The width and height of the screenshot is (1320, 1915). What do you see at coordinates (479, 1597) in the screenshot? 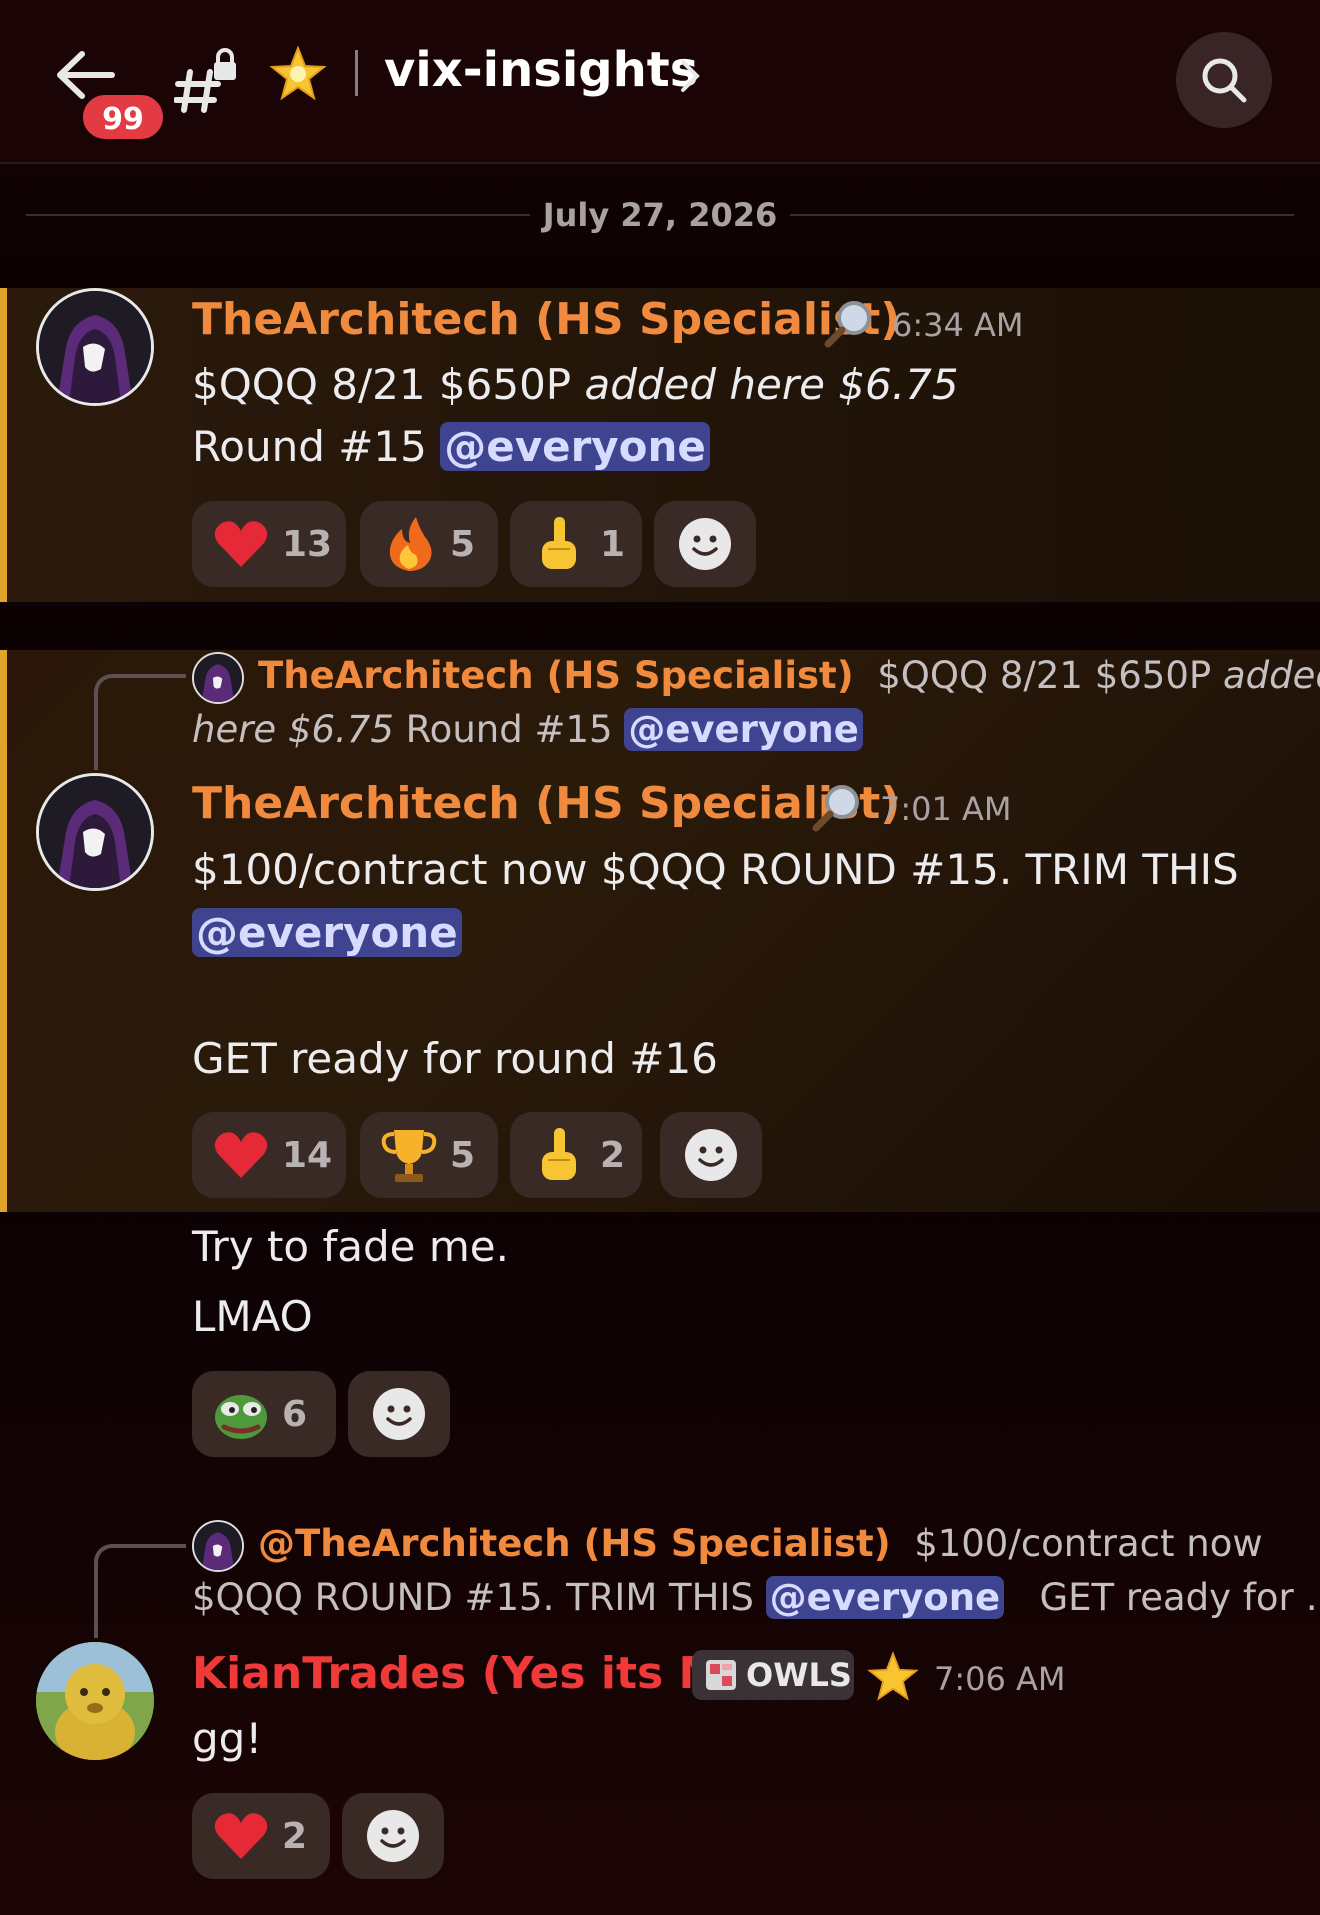
I see `reply-text: $QQQ ROUND #15. TRIM THIS` at bounding box center [479, 1597].